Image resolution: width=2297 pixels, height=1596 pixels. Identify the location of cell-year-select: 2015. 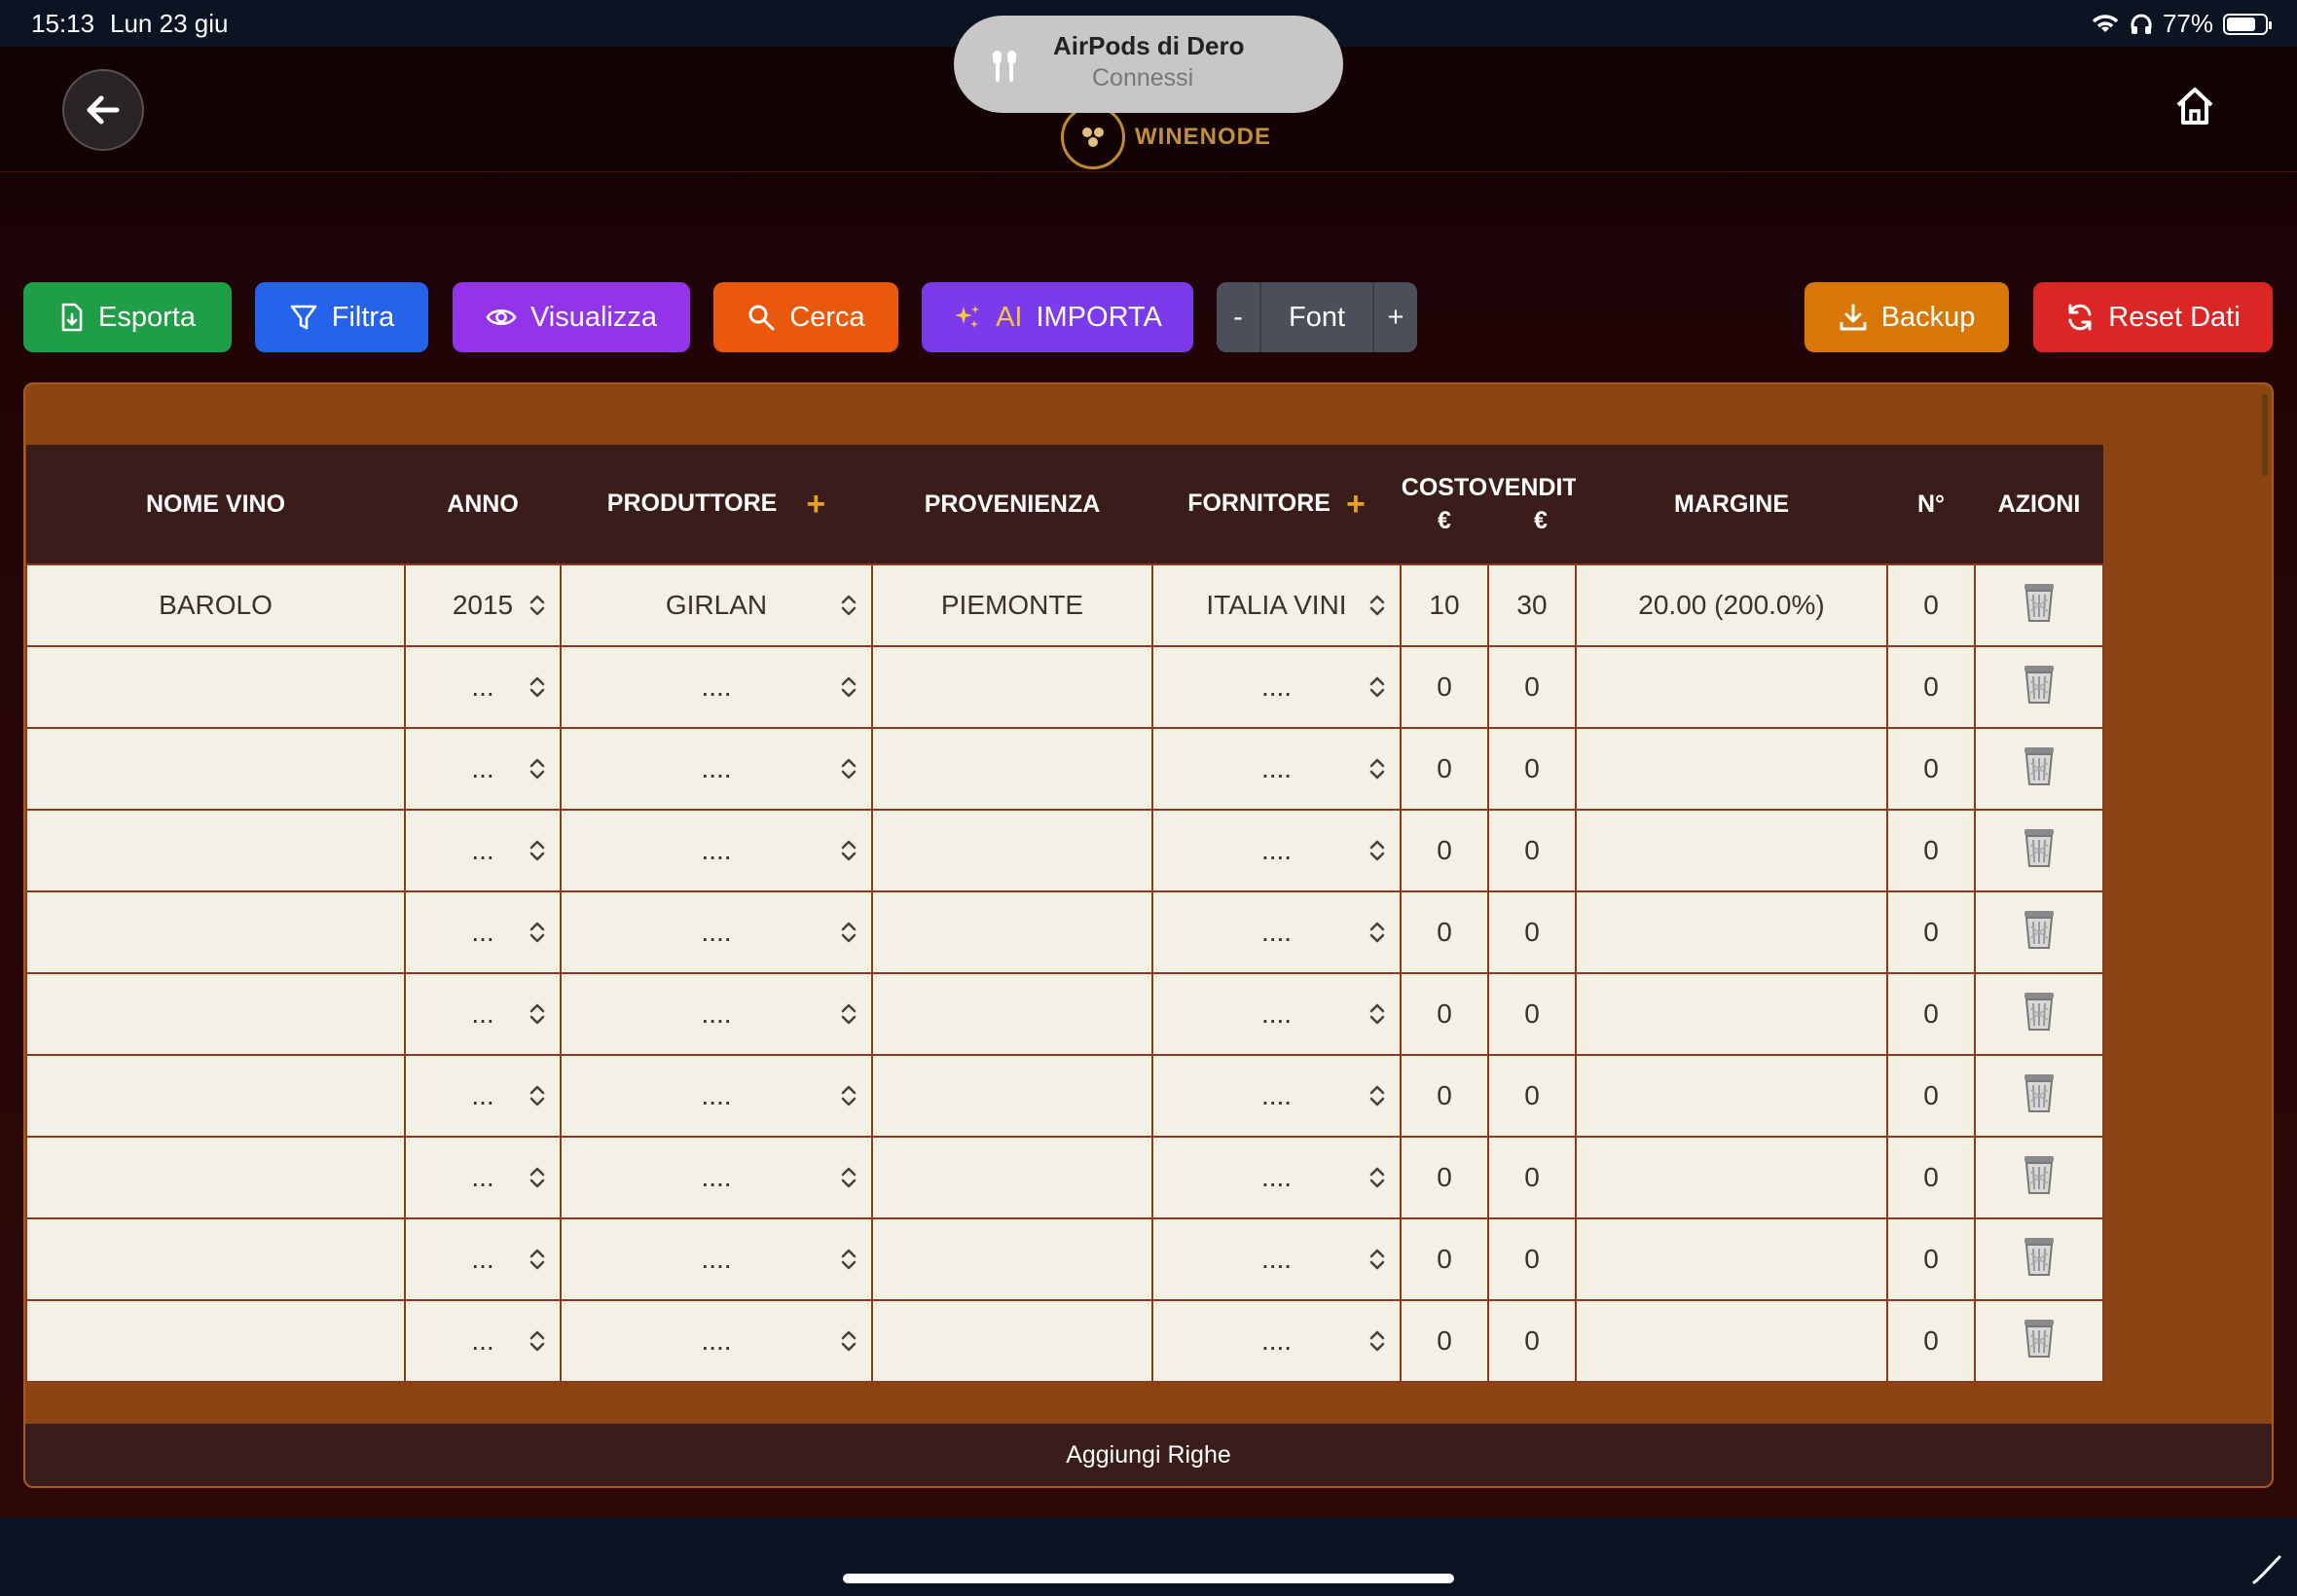
(483, 605).